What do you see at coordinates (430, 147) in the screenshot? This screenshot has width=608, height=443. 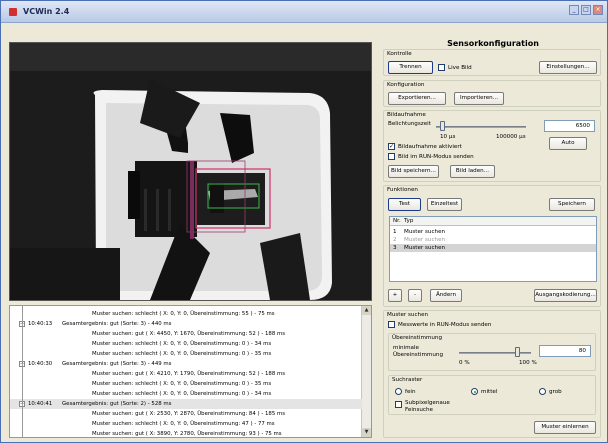 I see `bildaufnahme-aktiviert-label: Bildaufnahme aktiviert` at bounding box center [430, 147].